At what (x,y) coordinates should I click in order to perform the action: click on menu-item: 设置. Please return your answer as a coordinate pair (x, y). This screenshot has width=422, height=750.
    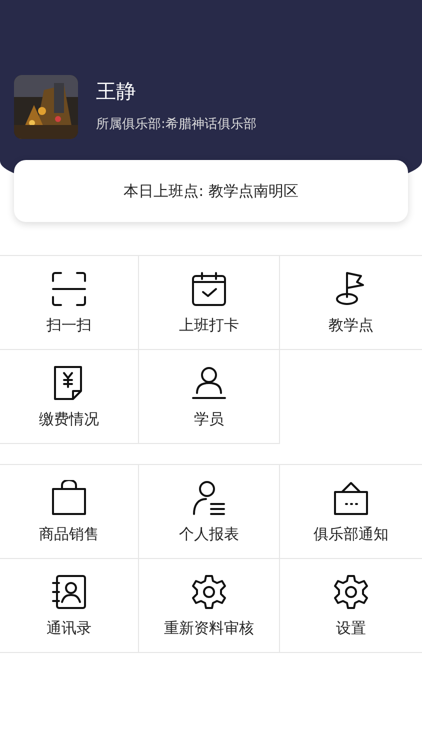
    Looking at the image, I should click on (351, 606).